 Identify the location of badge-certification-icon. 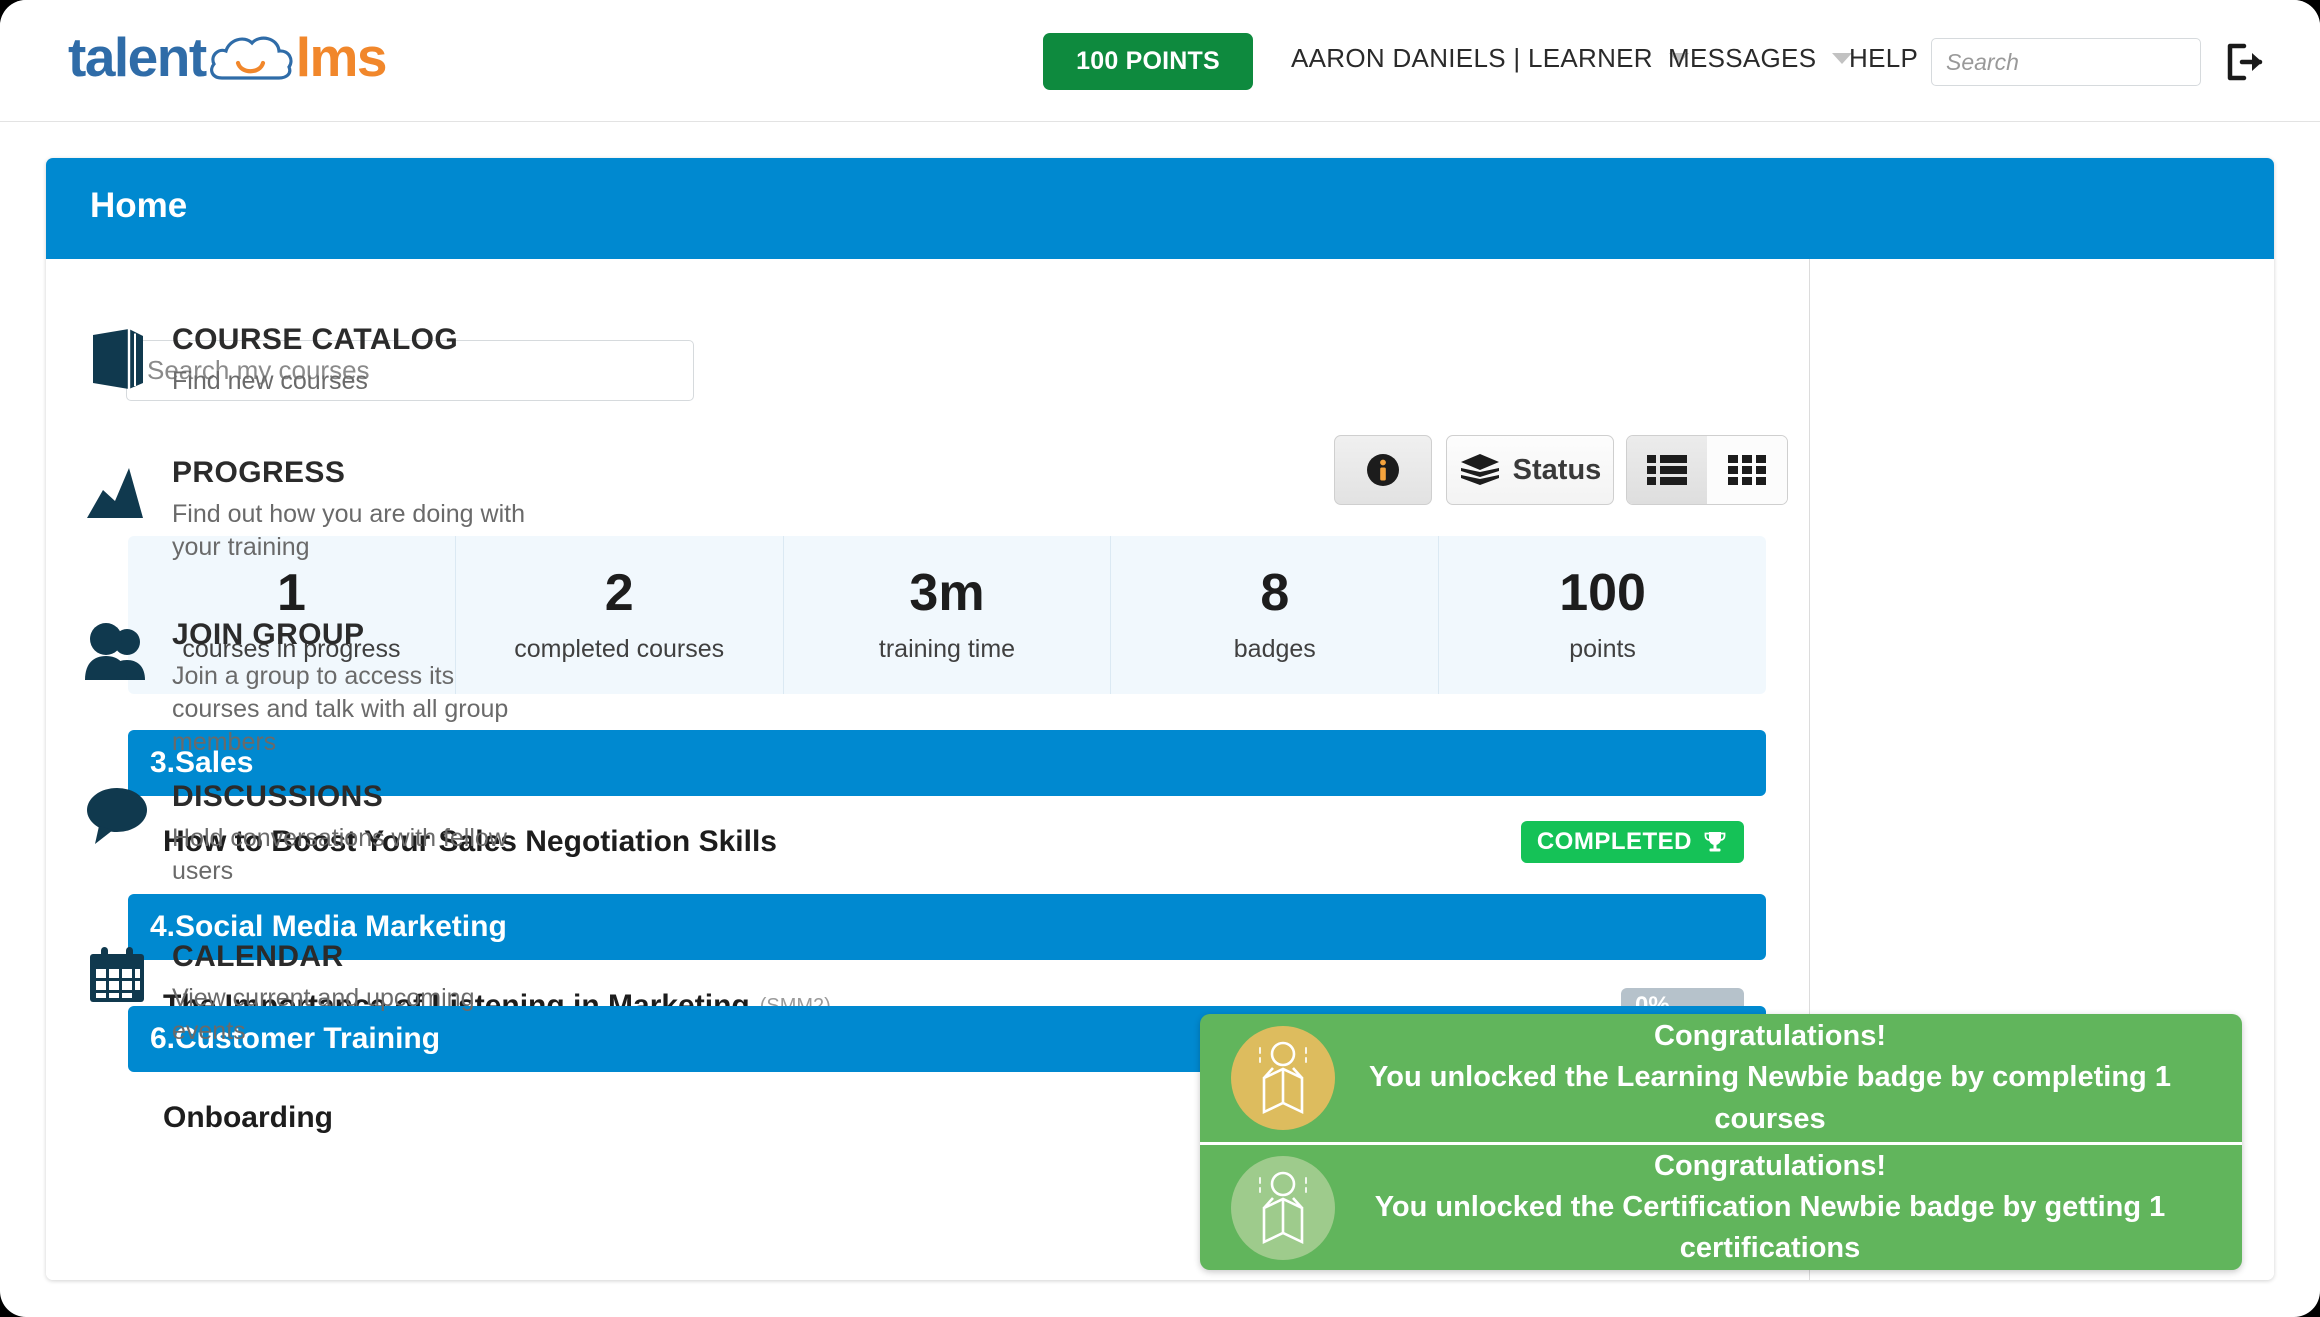
(1283, 1208).